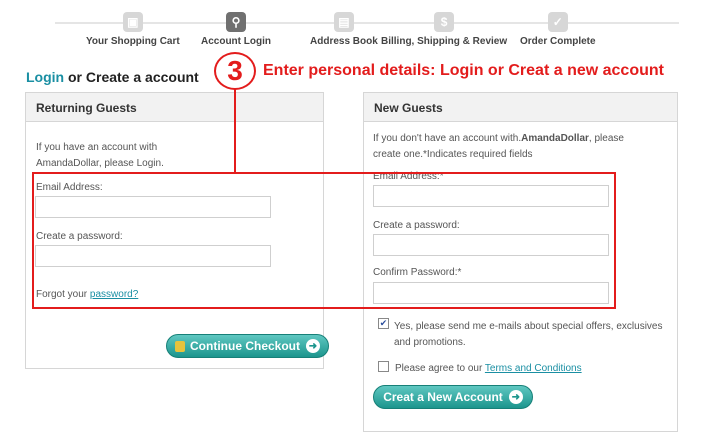 This screenshot has width=707, height=442. What do you see at coordinates (383, 323) in the screenshot?
I see `newsletter-checkbox: ✔` at bounding box center [383, 323].